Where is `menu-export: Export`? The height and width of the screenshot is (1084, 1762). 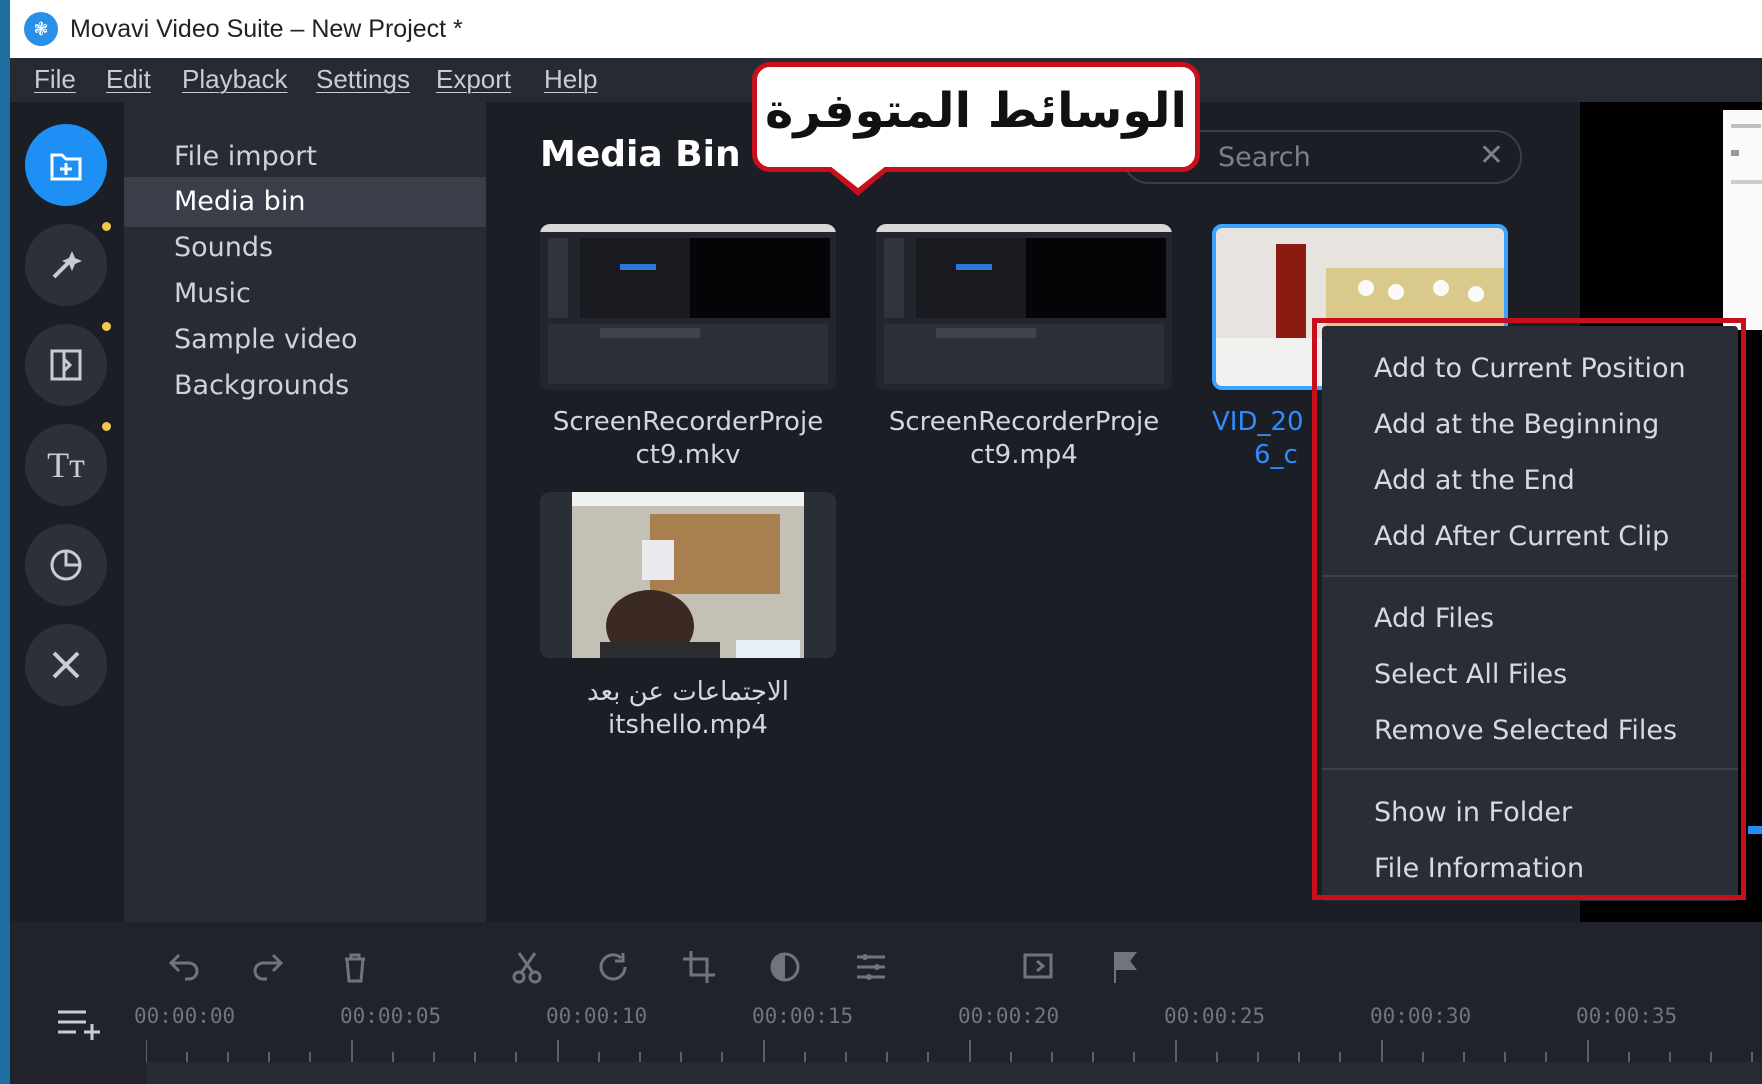
menu-export: Export is located at coordinates (473, 79).